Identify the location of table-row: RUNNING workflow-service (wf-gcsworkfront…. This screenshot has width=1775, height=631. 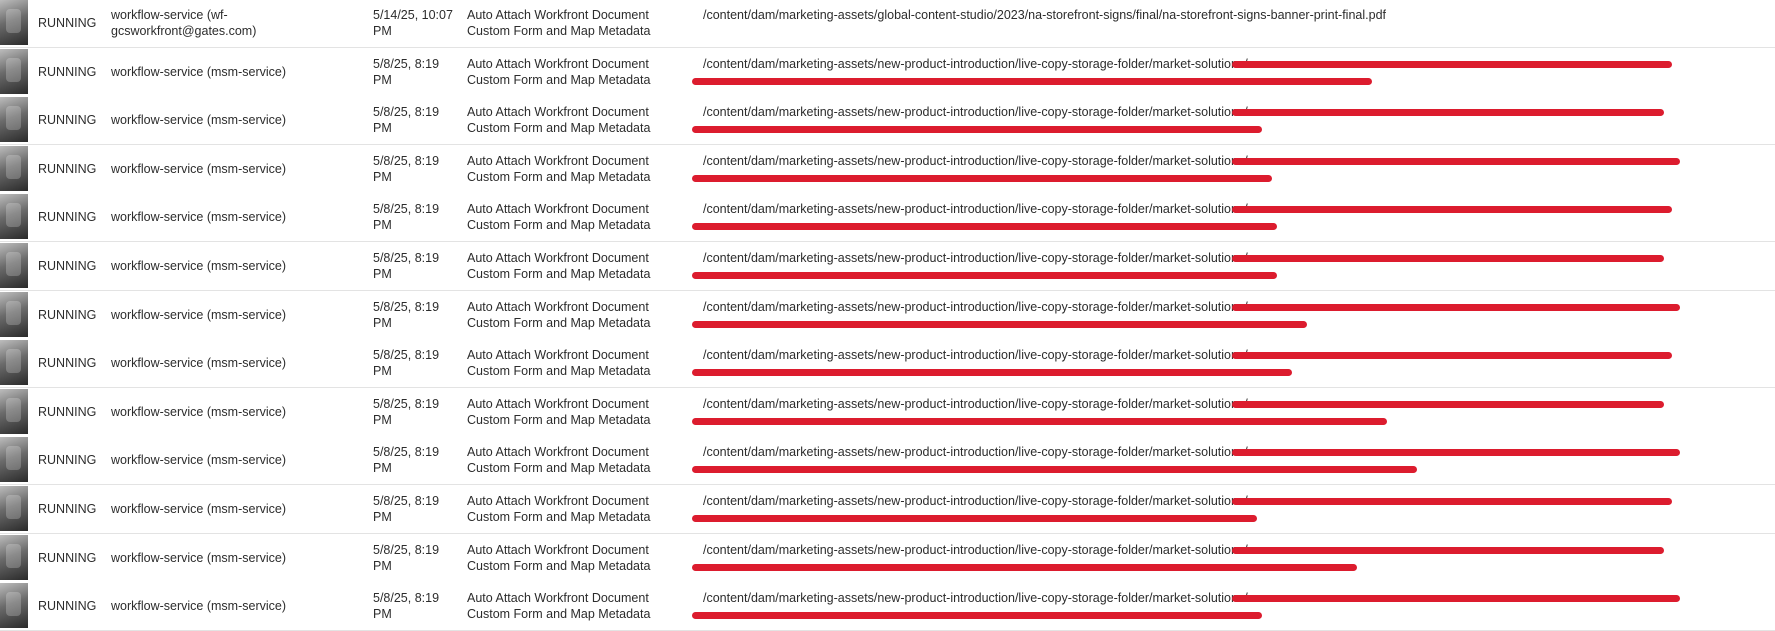
(887, 24).